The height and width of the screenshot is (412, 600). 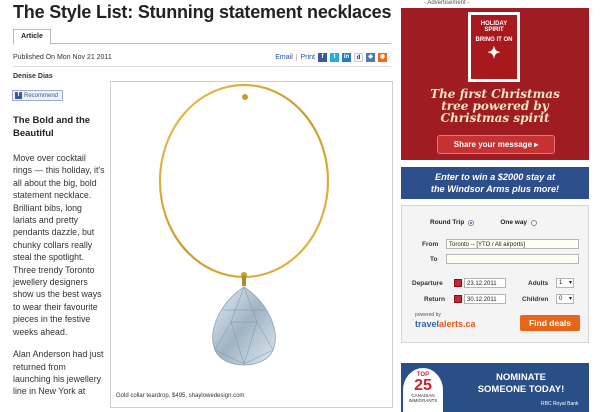 I want to click on to-input, so click(x=512, y=259).